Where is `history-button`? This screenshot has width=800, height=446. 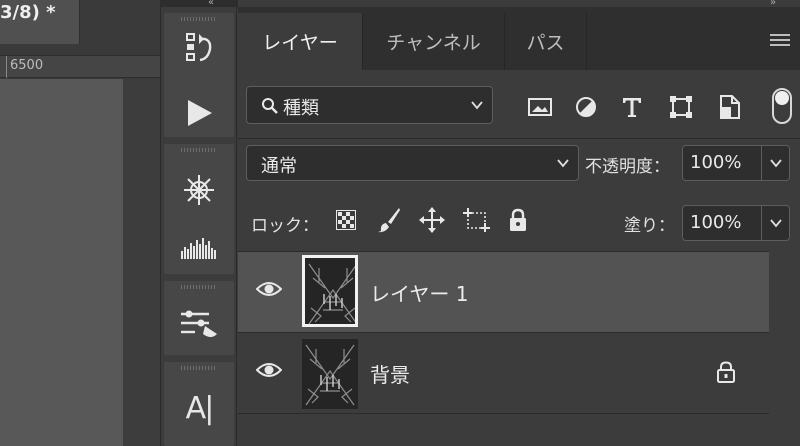
history-button is located at coordinates (199, 47).